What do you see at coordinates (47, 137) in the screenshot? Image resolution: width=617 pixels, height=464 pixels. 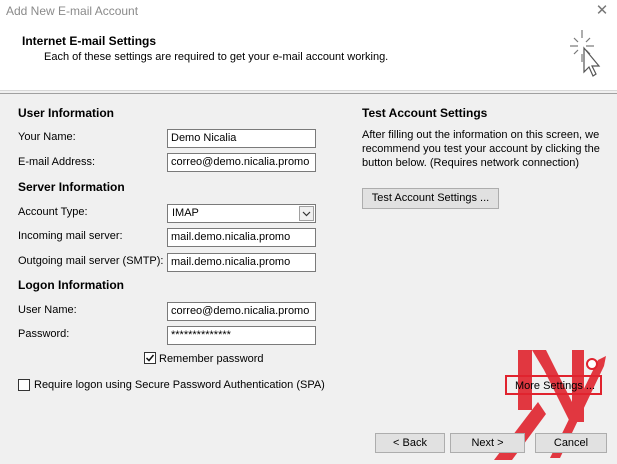 I see `your-name-label: Your Name:` at bounding box center [47, 137].